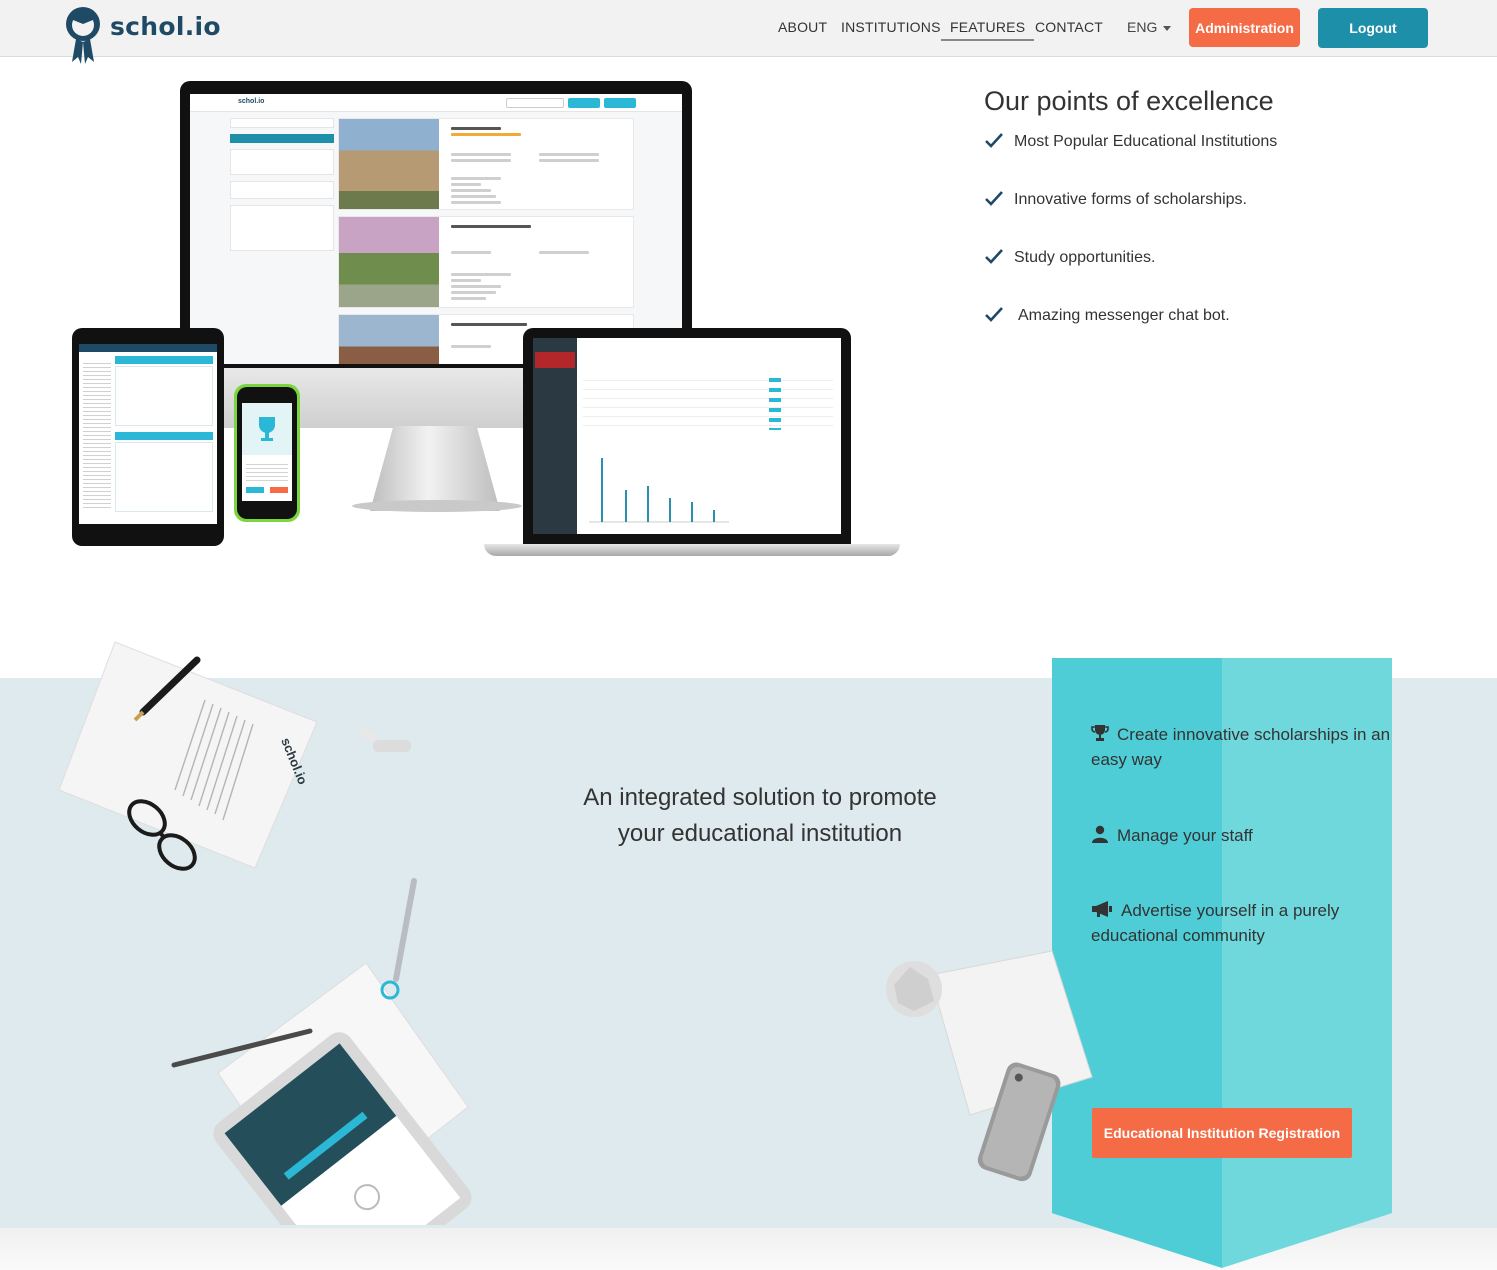 The width and height of the screenshot is (1497, 1270). I want to click on brand-logo: schol.io, so click(141, 35).